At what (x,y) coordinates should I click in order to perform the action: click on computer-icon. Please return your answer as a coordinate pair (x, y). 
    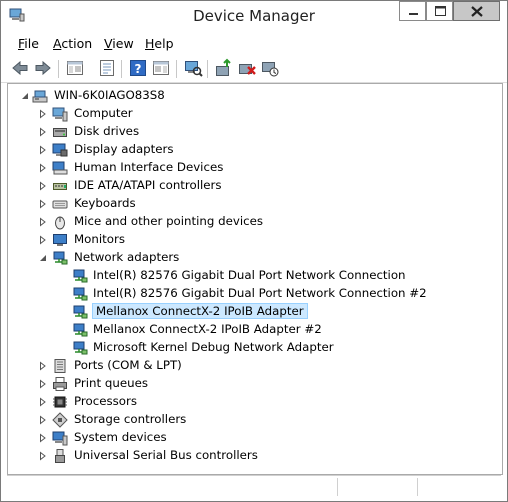
    Looking at the image, I should click on (40, 96).